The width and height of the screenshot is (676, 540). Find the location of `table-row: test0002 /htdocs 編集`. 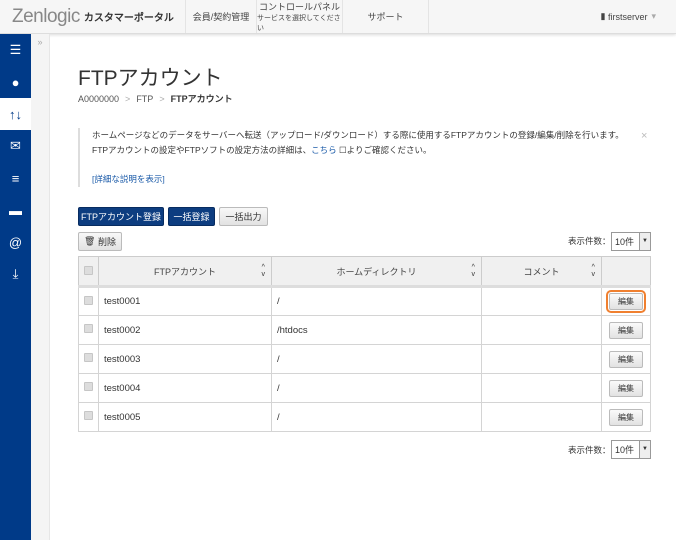

table-row: test0002 /htdocs 編集 is located at coordinates (364, 330).